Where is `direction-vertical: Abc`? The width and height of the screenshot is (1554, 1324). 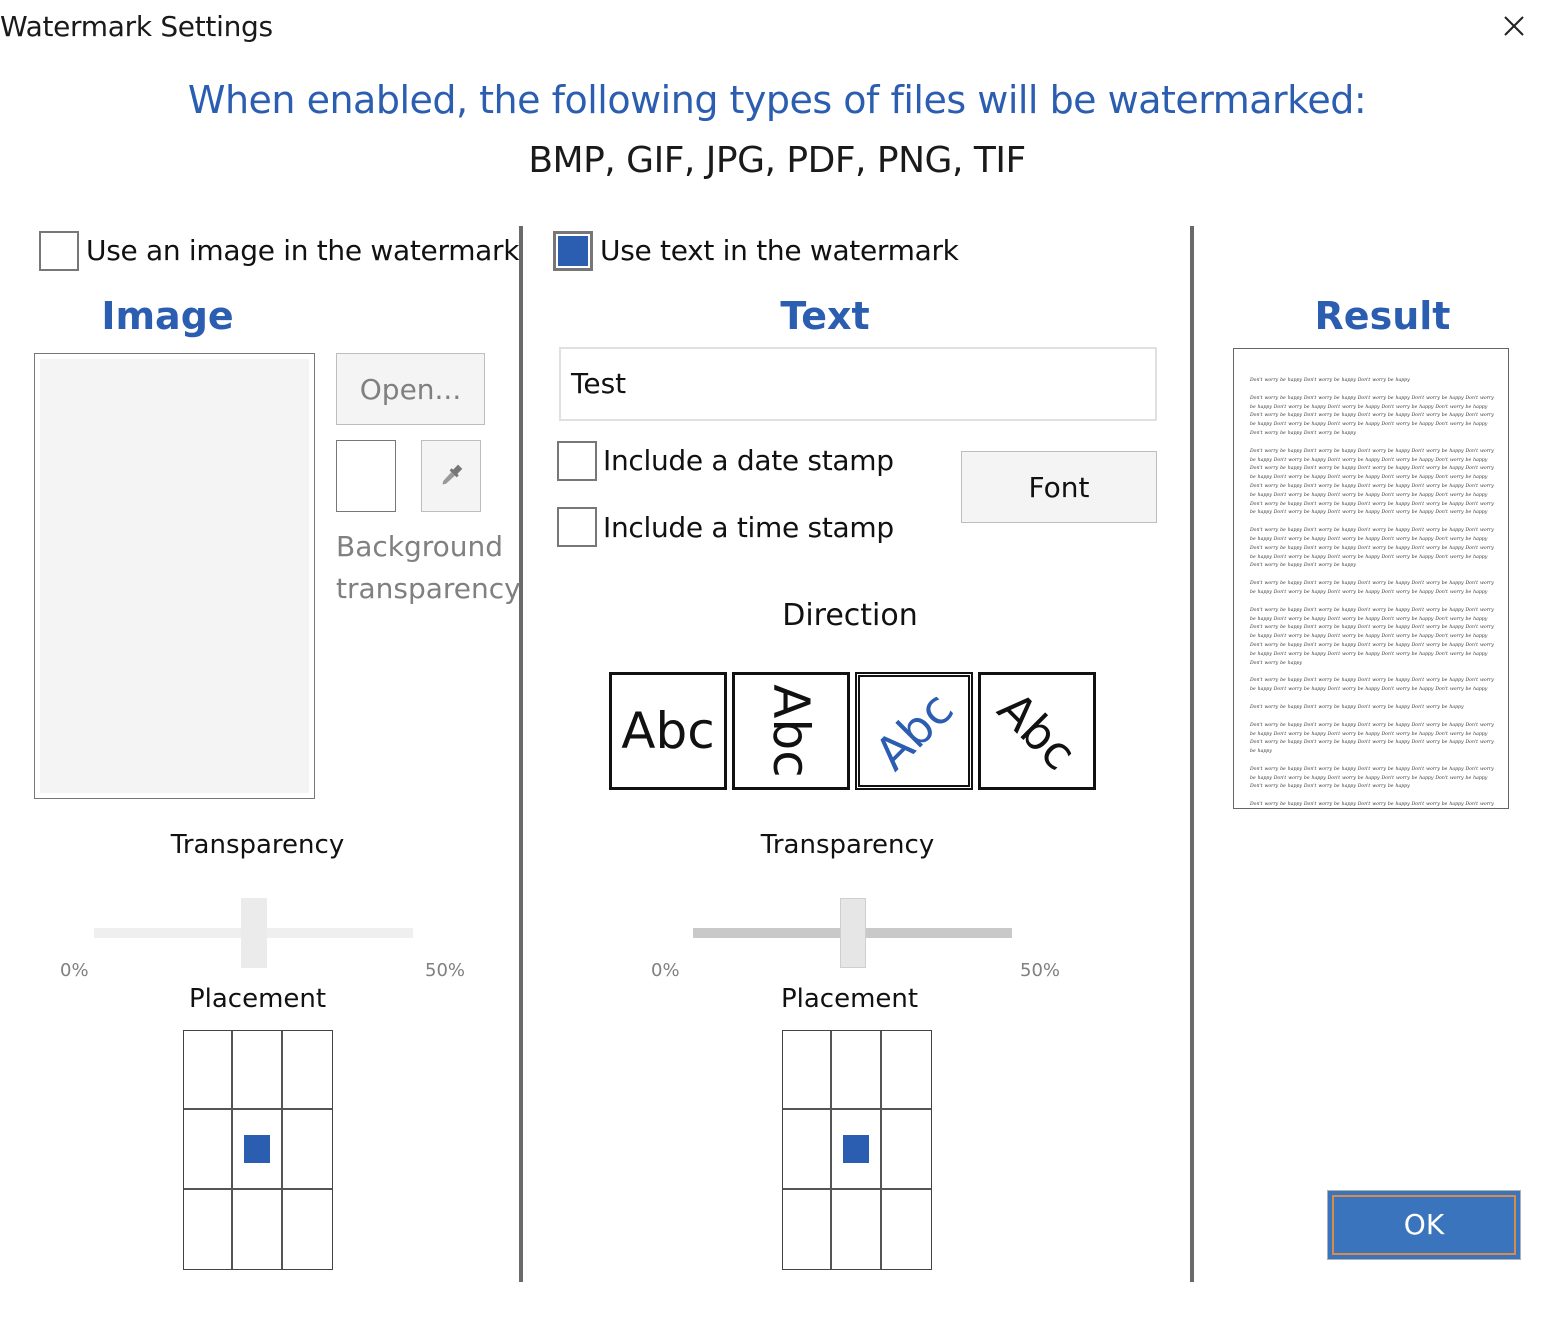
direction-vertical: Abc is located at coordinates (791, 731).